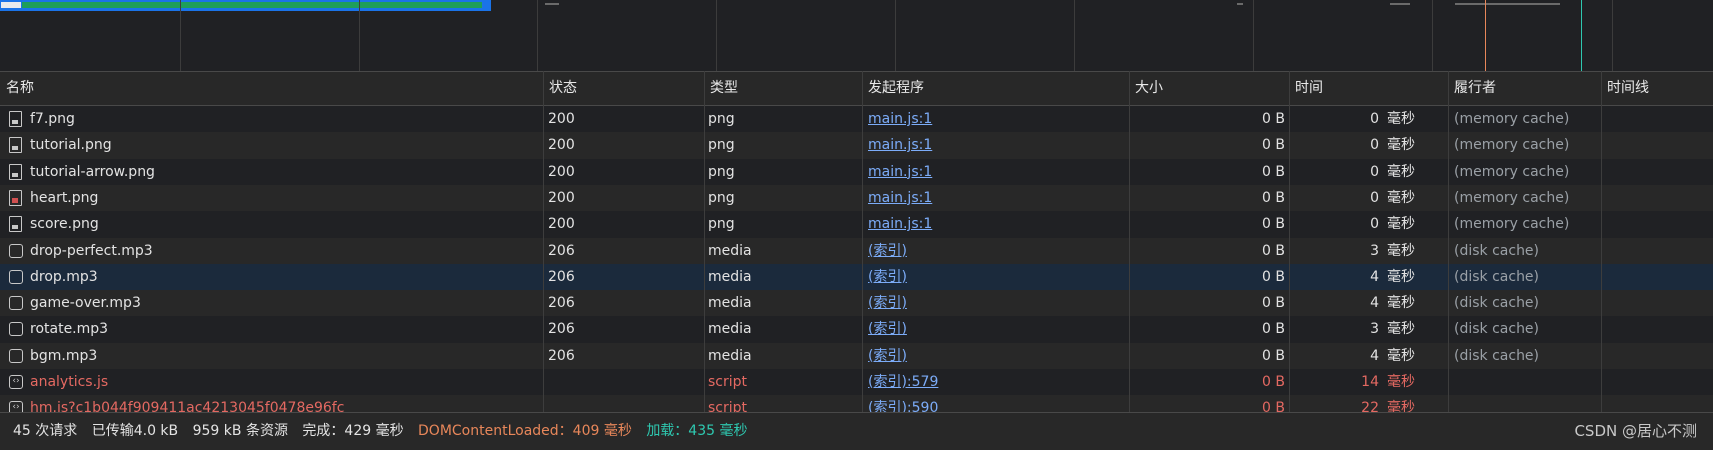 The height and width of the screenshot is (450, 1713). What do you see at coordinates (285, 198) in the screenshot?
I see `request-name: heart.png` at bounding box center [285, 198].